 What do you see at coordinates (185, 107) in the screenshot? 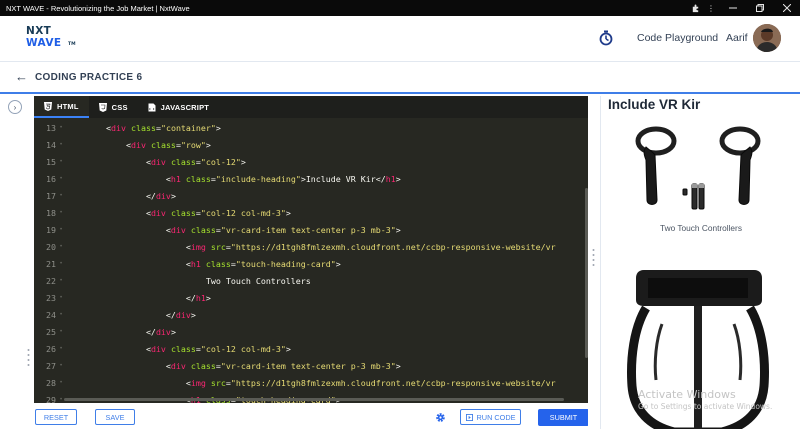
I see `tab-javascript-label: JAVASCRIPT` at bounding box center [185, 107].